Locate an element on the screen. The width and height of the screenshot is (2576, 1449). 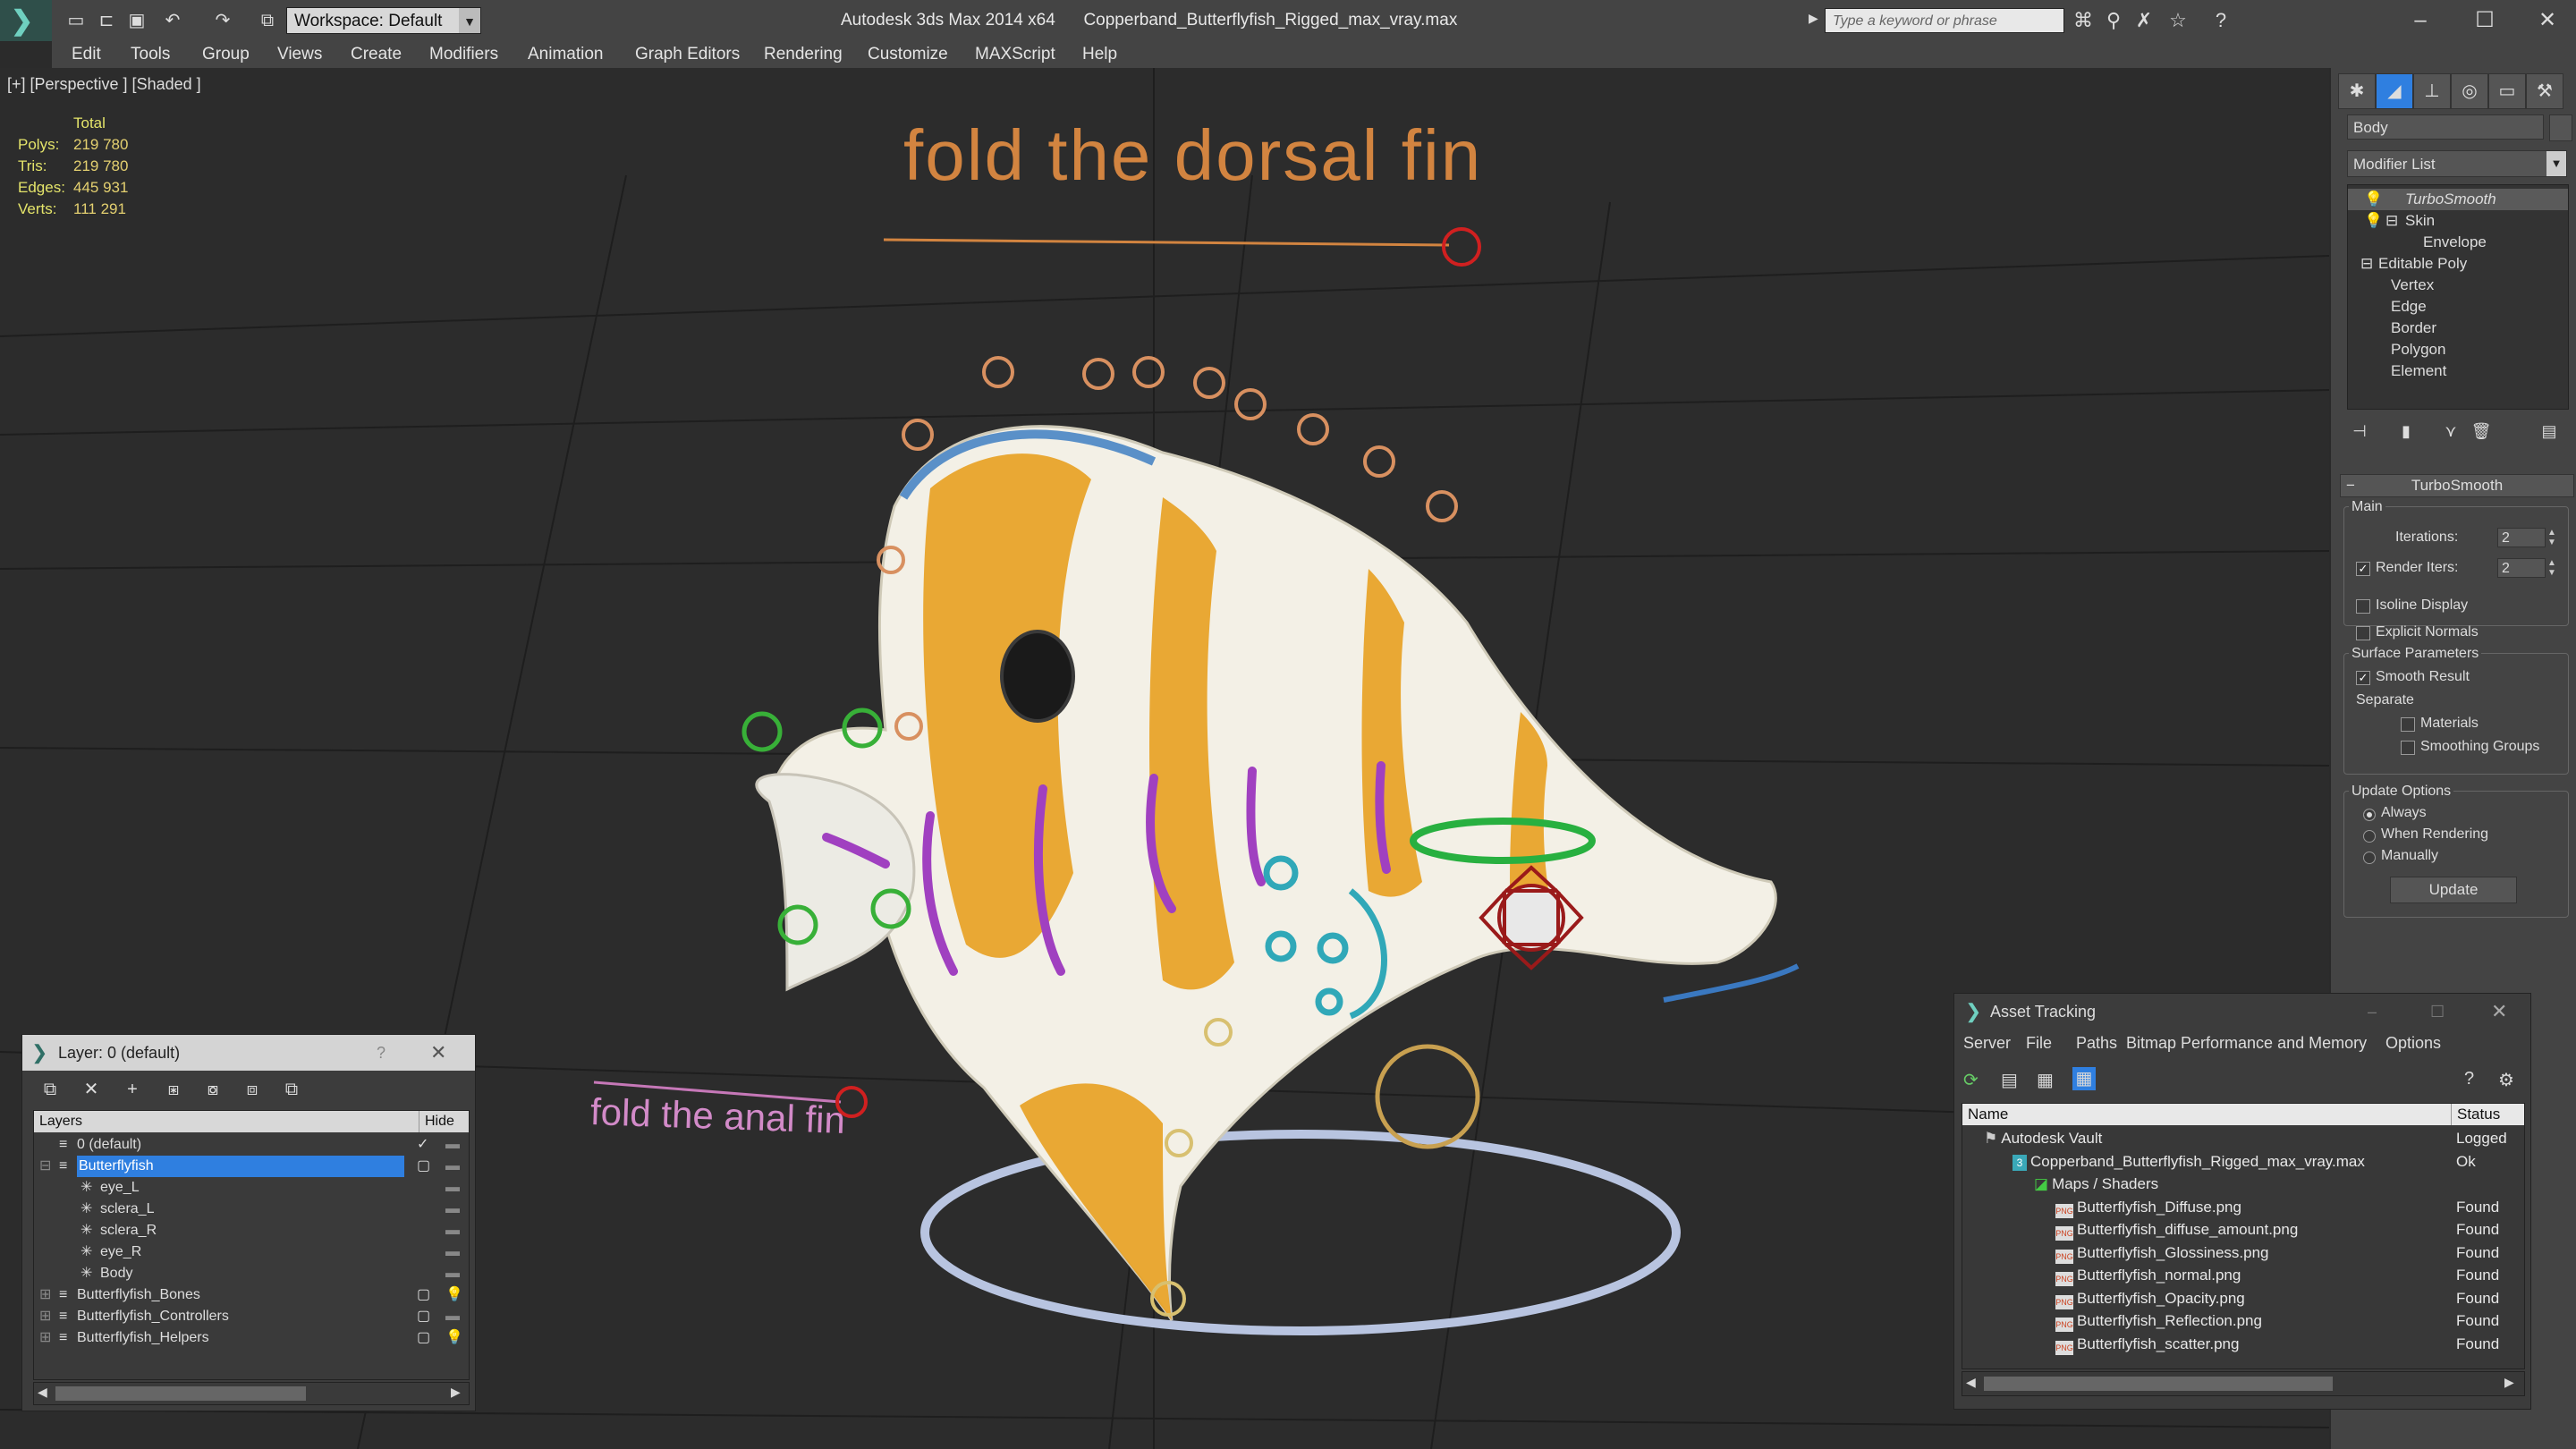
layer-horizontal-scrollbar: ◀ ▶ is located at coordinates (251, 1393).